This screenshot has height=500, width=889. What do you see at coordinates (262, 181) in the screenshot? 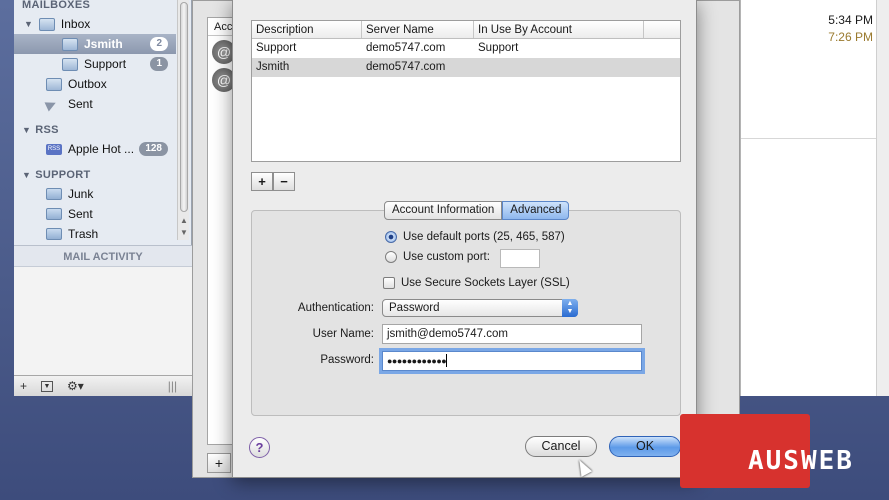
I see `add-server-button: +` at bounding box center [262, 181].